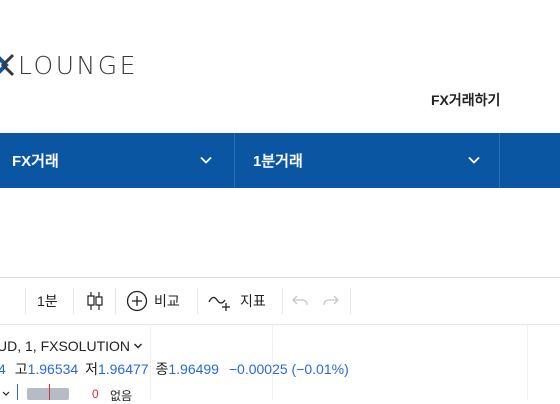  I want to click on logo: LOUNGE, so click(69, 65).